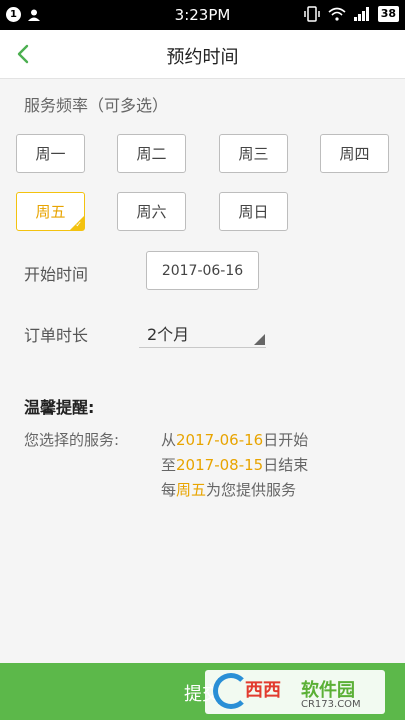  I want to click on page-title: 预约时间, so click(202, 57).